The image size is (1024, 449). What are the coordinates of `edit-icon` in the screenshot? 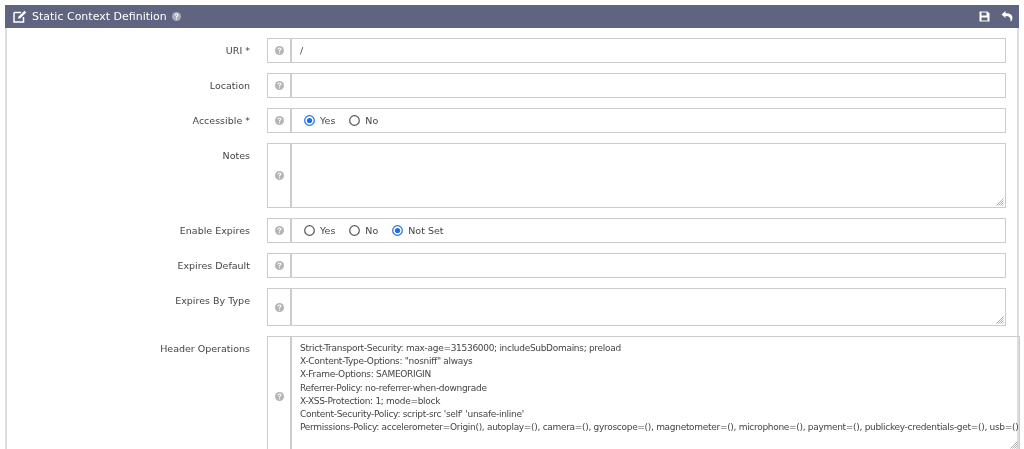 It's located at (20, 16).